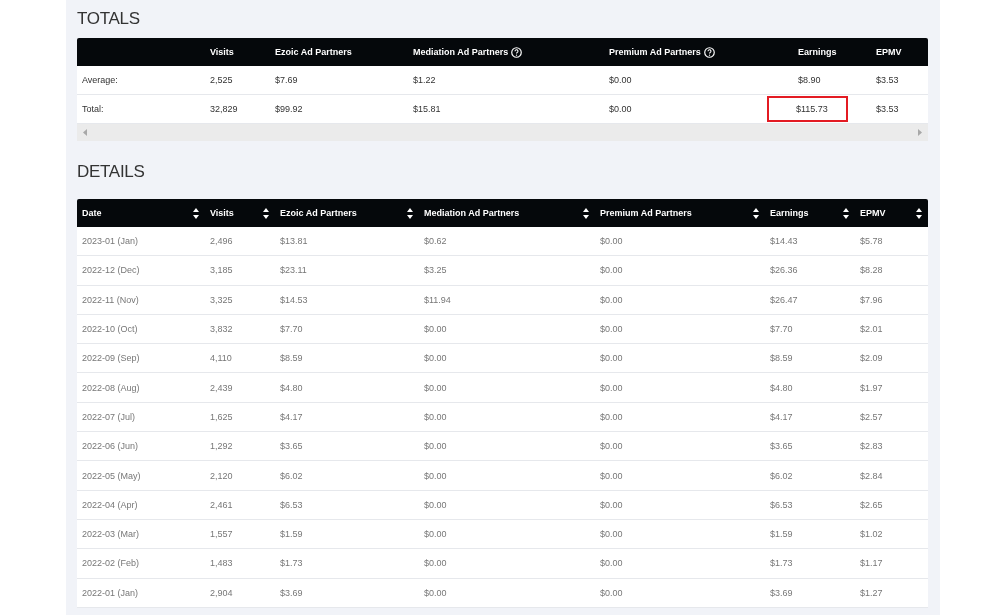 The image size is (1007, 615). I want to click on table-cell: $1.27, so click(871, 592).